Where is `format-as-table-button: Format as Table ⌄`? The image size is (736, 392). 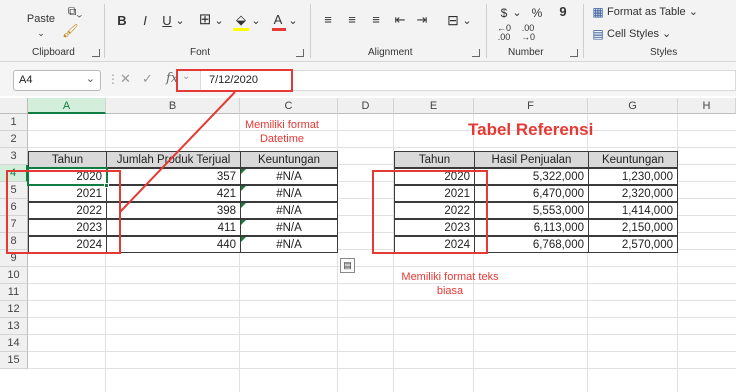 format-as-table-button: Format as Table ⌄ is located at coordinates (662, 12).